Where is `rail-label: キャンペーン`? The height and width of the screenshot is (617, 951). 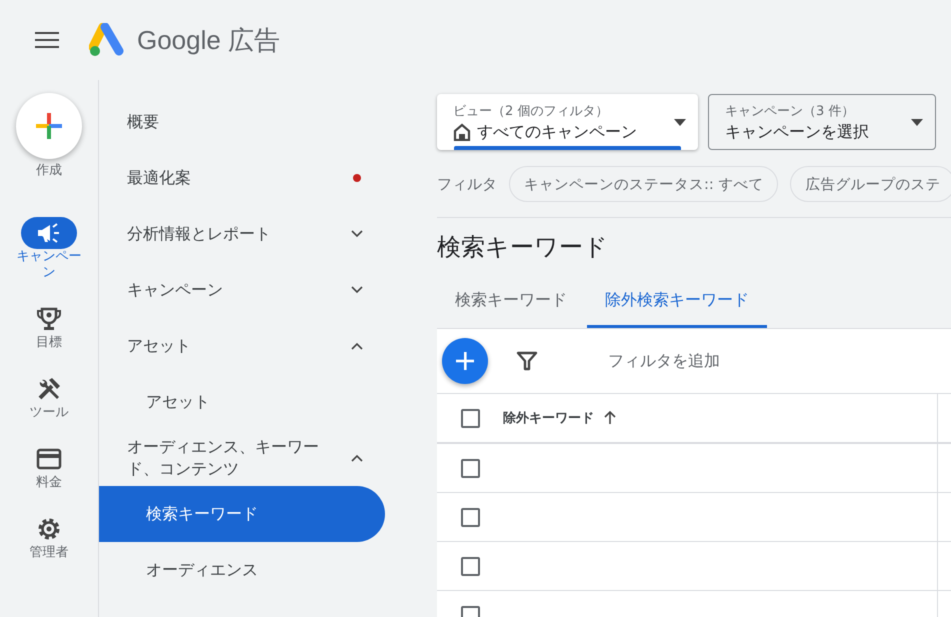
rail-label: キャンペーン is located at coordinates (49, 265).